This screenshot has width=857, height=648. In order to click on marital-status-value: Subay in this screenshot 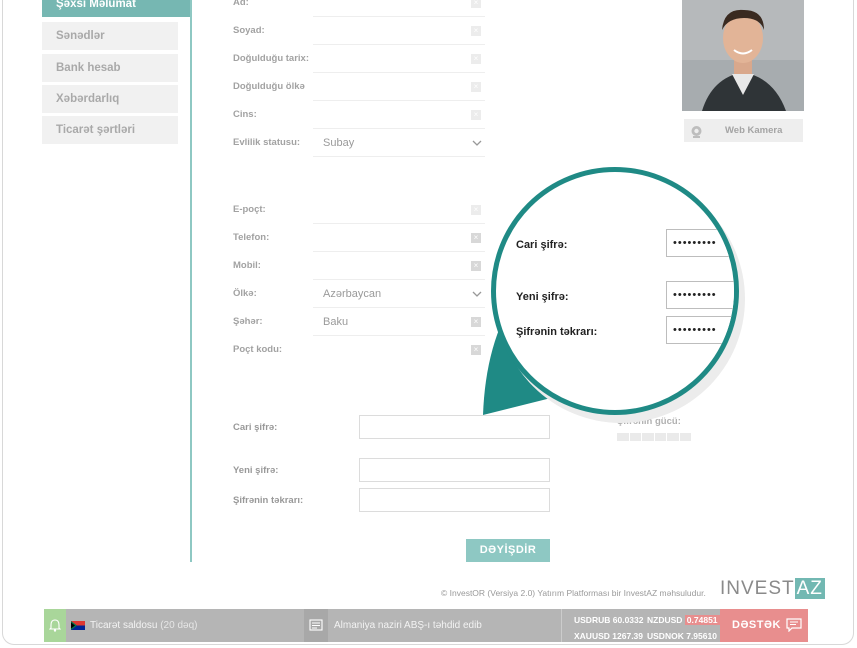, I will do `click(339, 143)`.